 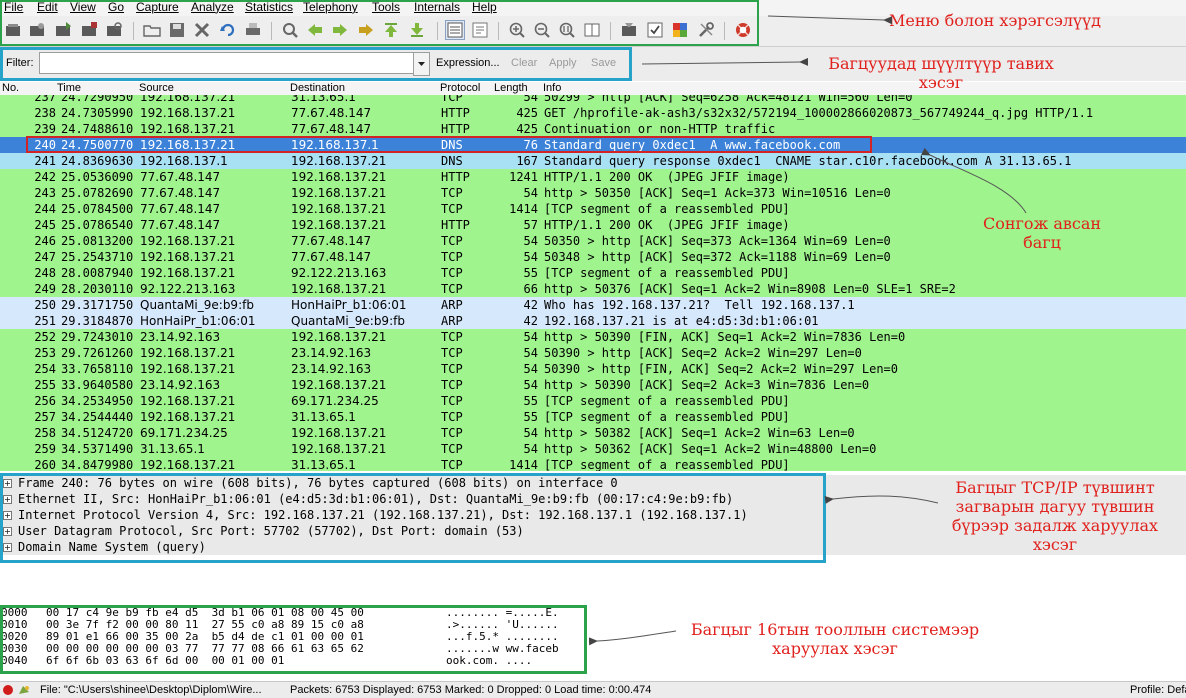 What do you see at coordinates (45, 449) in the screenshot?
I see `packet-no: 259` at bounding box center [45, 449].